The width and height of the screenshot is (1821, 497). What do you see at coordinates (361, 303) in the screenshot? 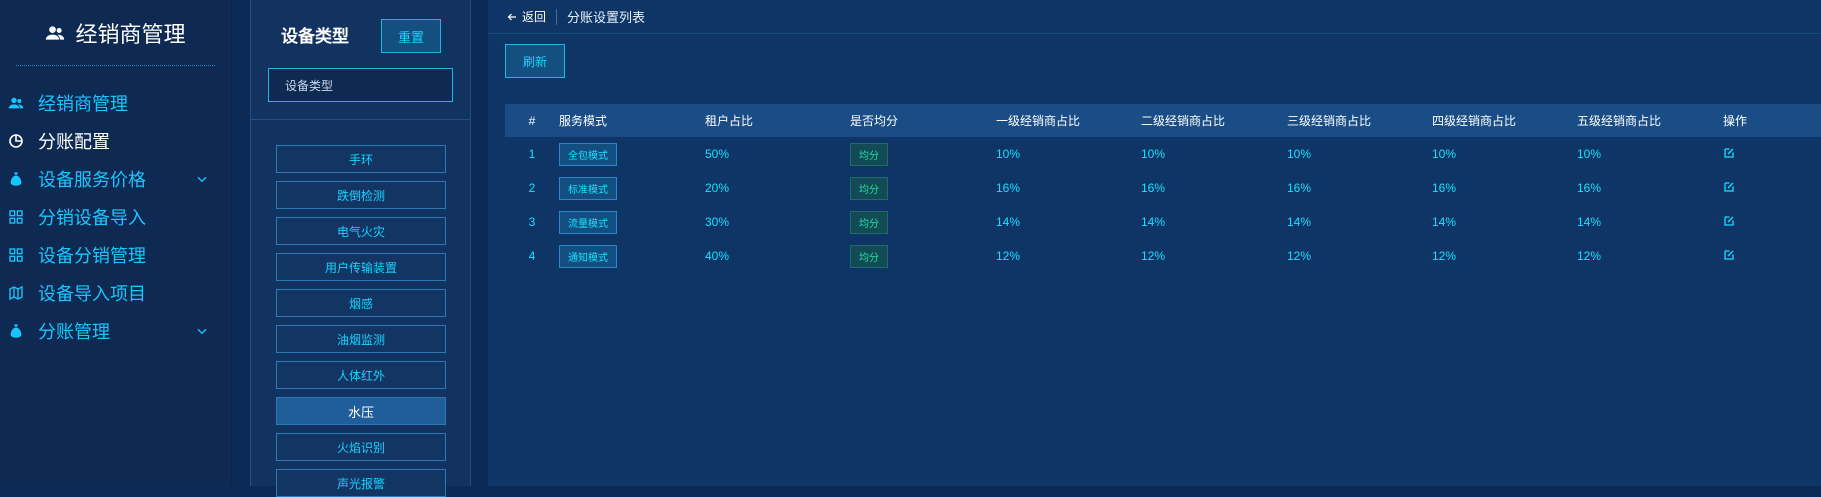
I see `device-type-item: 烟感` at bounding box center [361, 303].